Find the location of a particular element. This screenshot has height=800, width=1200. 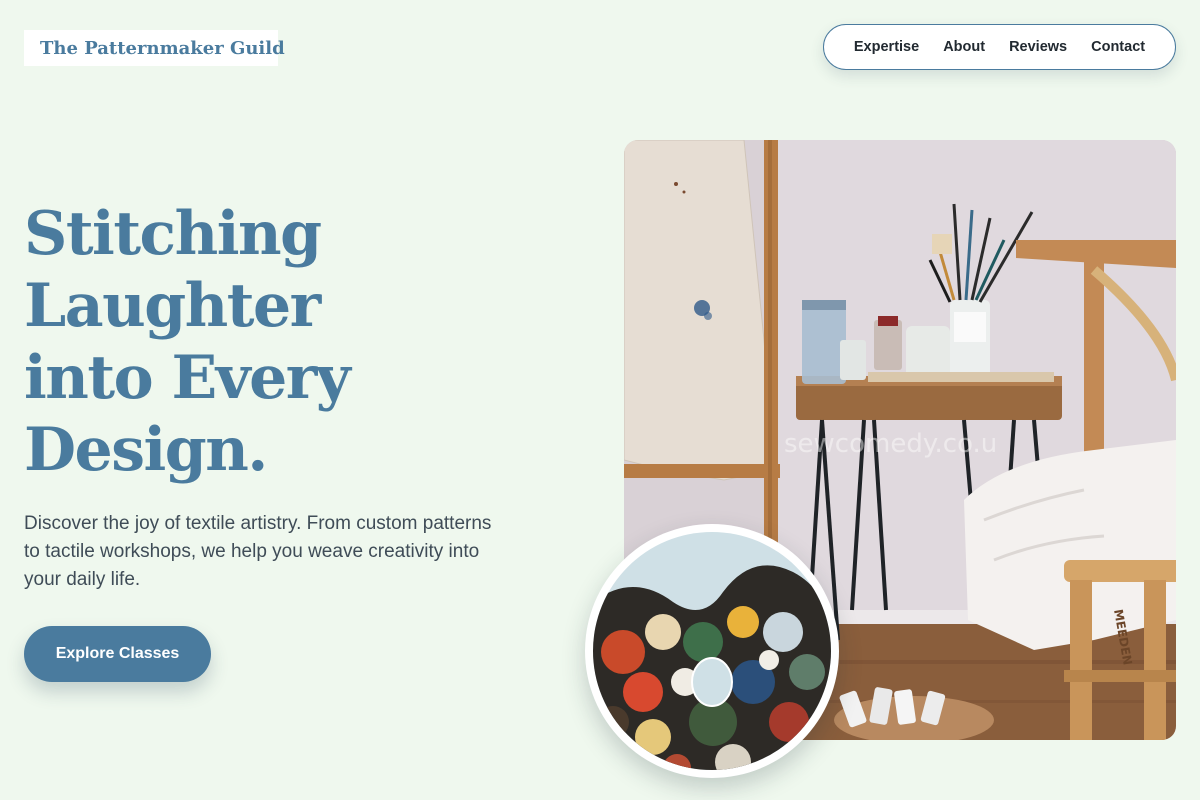

hero-title-line: Stitching is located at coordinates (173, 234).